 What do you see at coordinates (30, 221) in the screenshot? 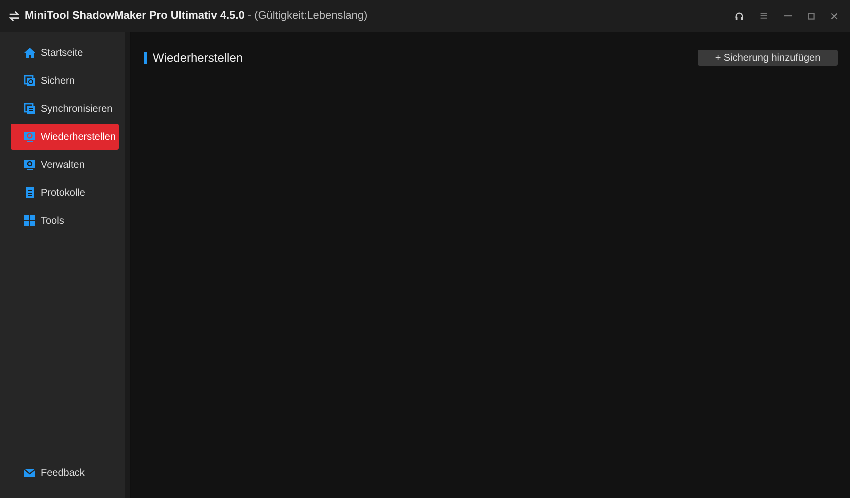
I see `grid-icon` at bounding box center [30, 221].